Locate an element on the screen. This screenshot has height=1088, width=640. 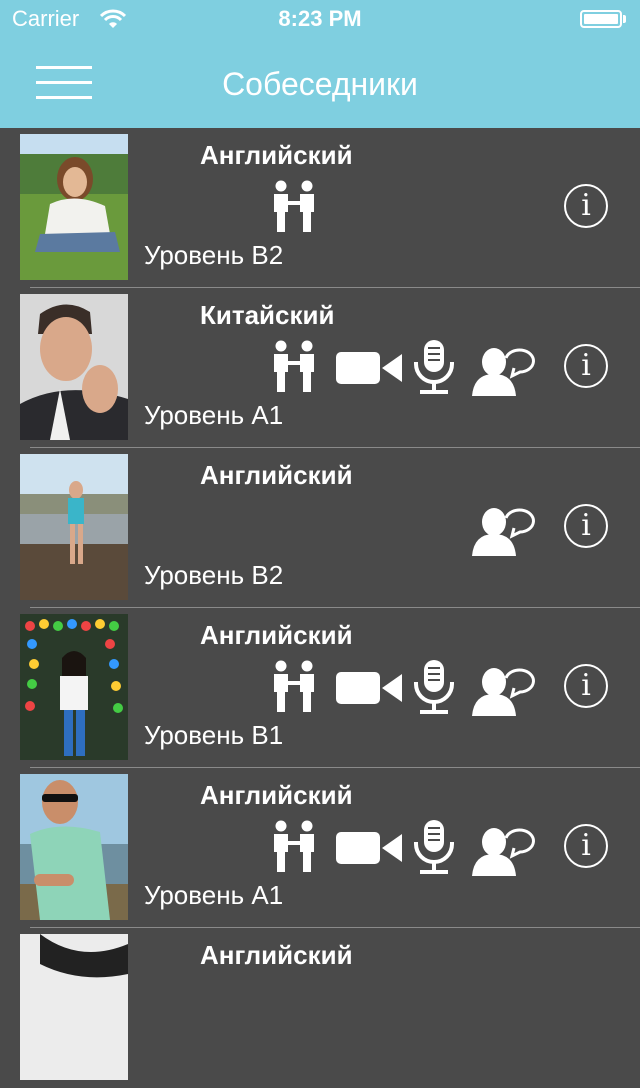
language-label: Китайский is located at coordinates (267, 315).